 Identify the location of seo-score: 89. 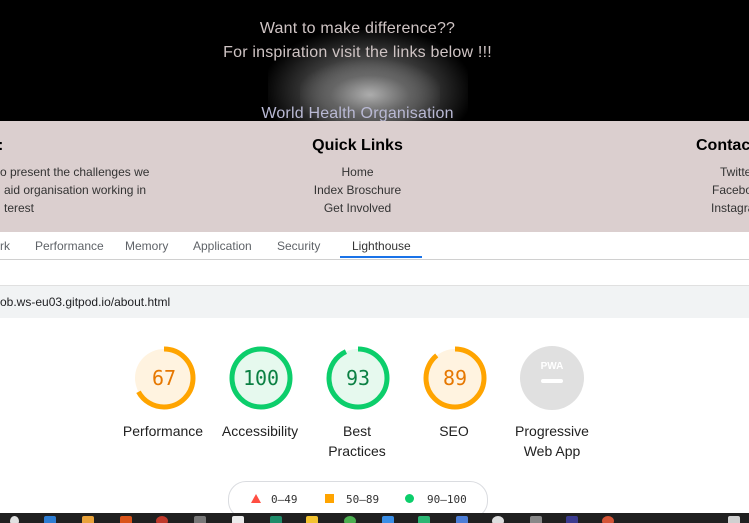
(455, 378).